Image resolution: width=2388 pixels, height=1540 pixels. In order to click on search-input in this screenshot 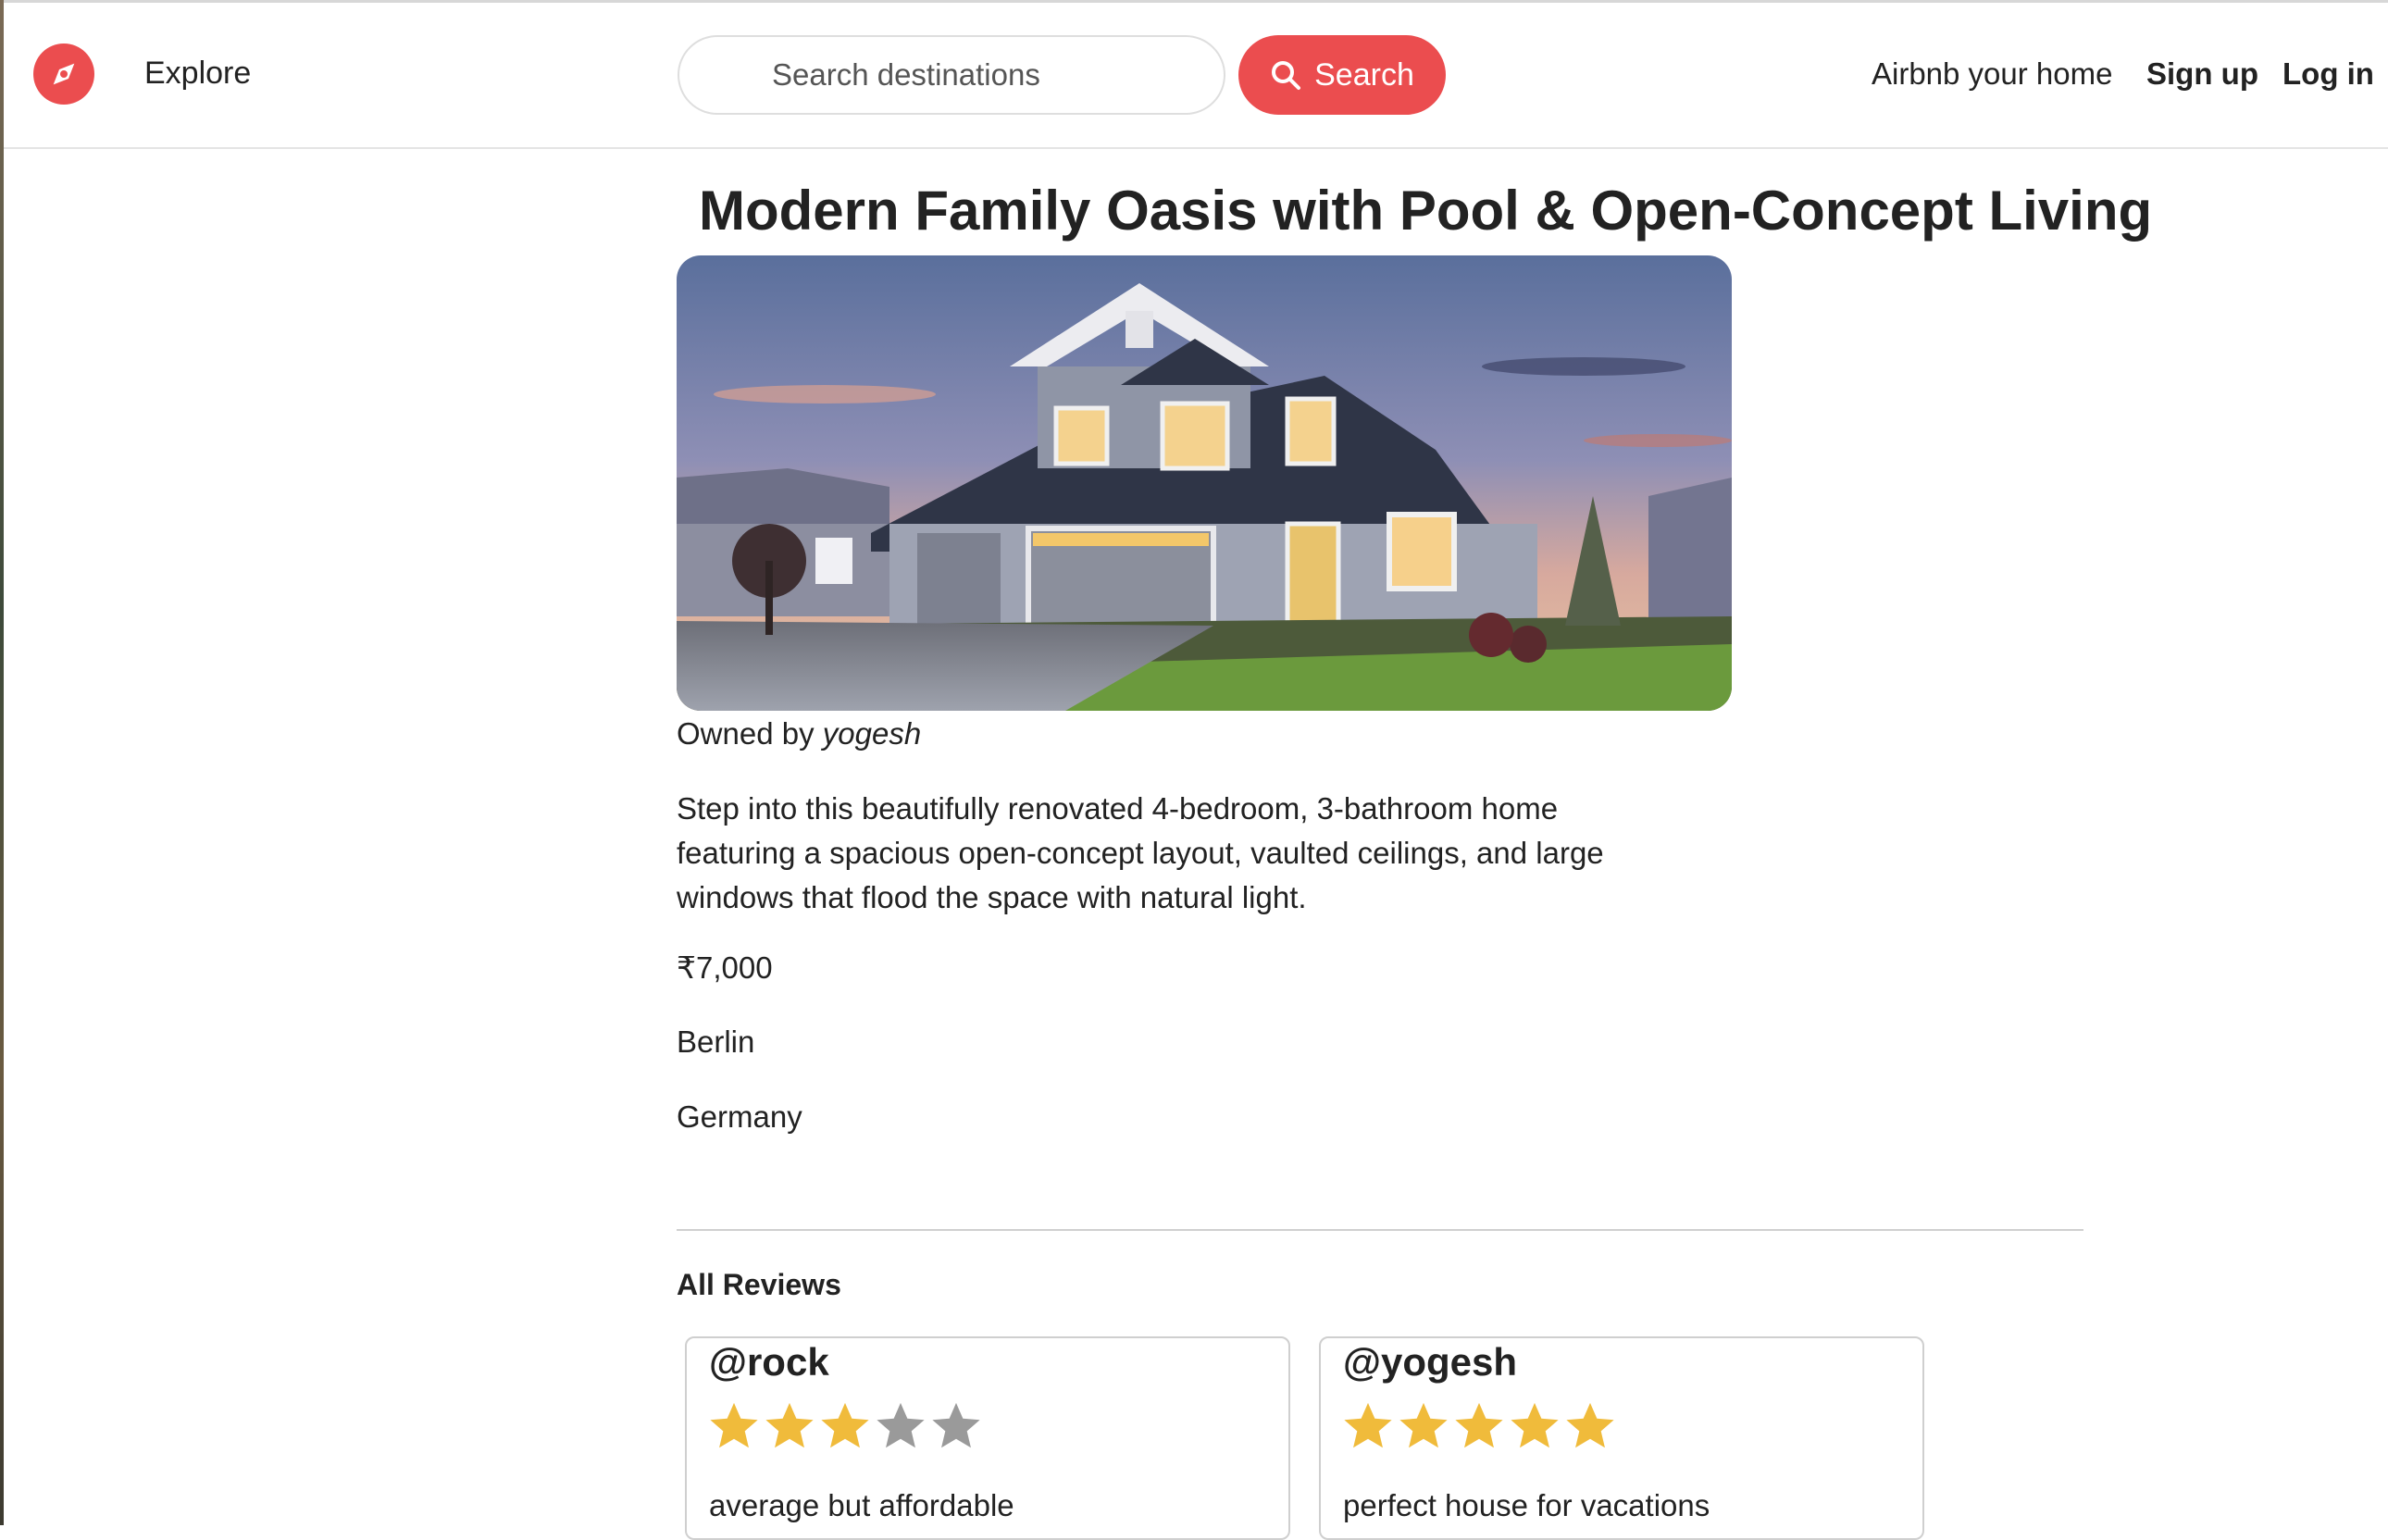, I will do `click(951, 75)`.